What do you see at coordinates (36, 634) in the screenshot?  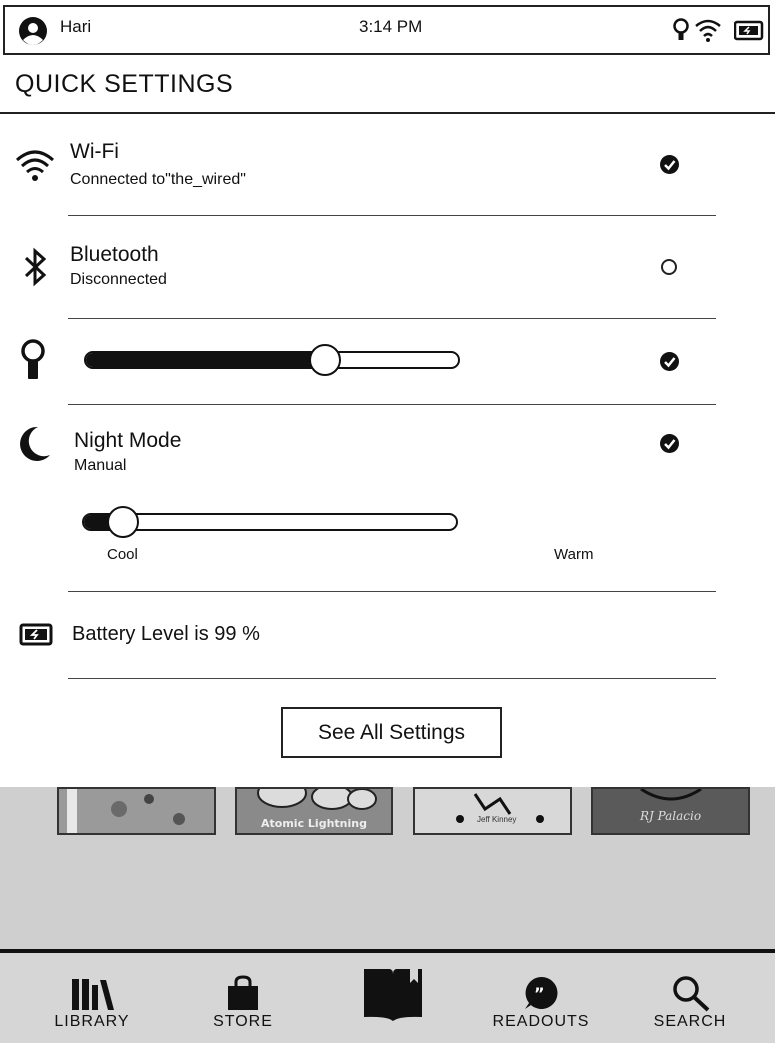 I see `battery-icon` at bounding box center [36, 634].